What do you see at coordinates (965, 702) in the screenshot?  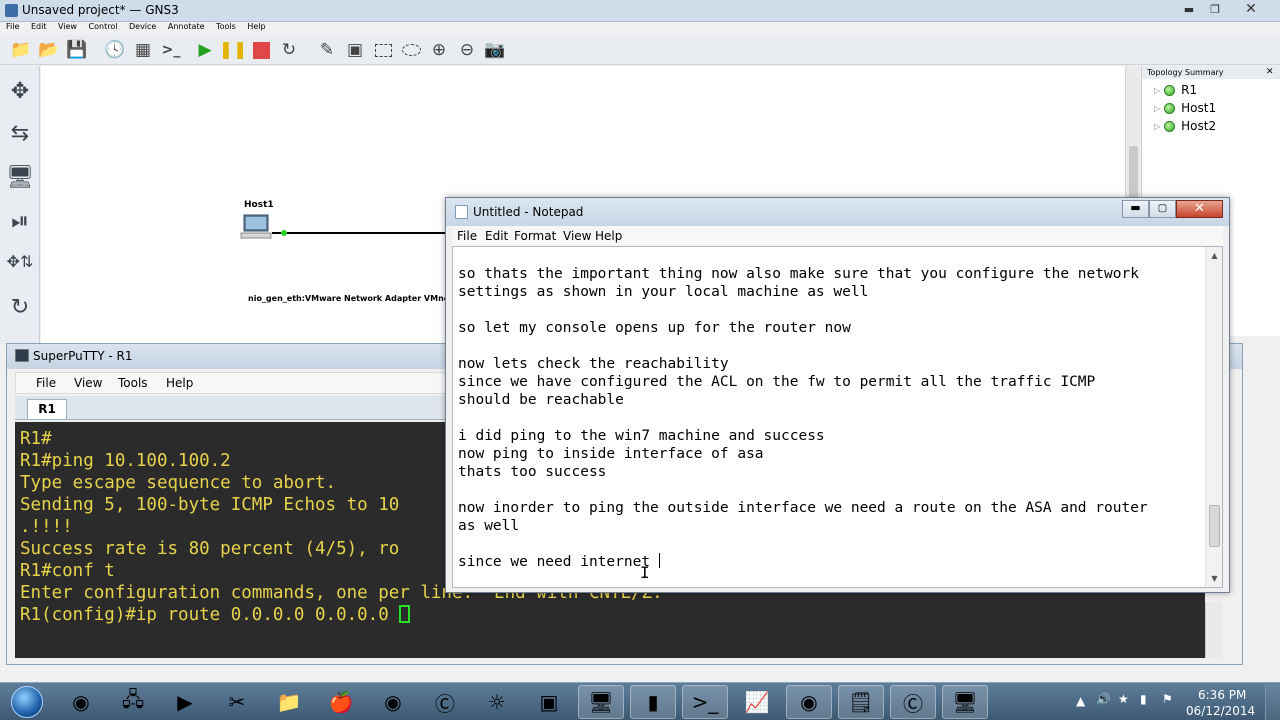 I see `superputty-icon: 🖥` at bounding box center [965, 702].